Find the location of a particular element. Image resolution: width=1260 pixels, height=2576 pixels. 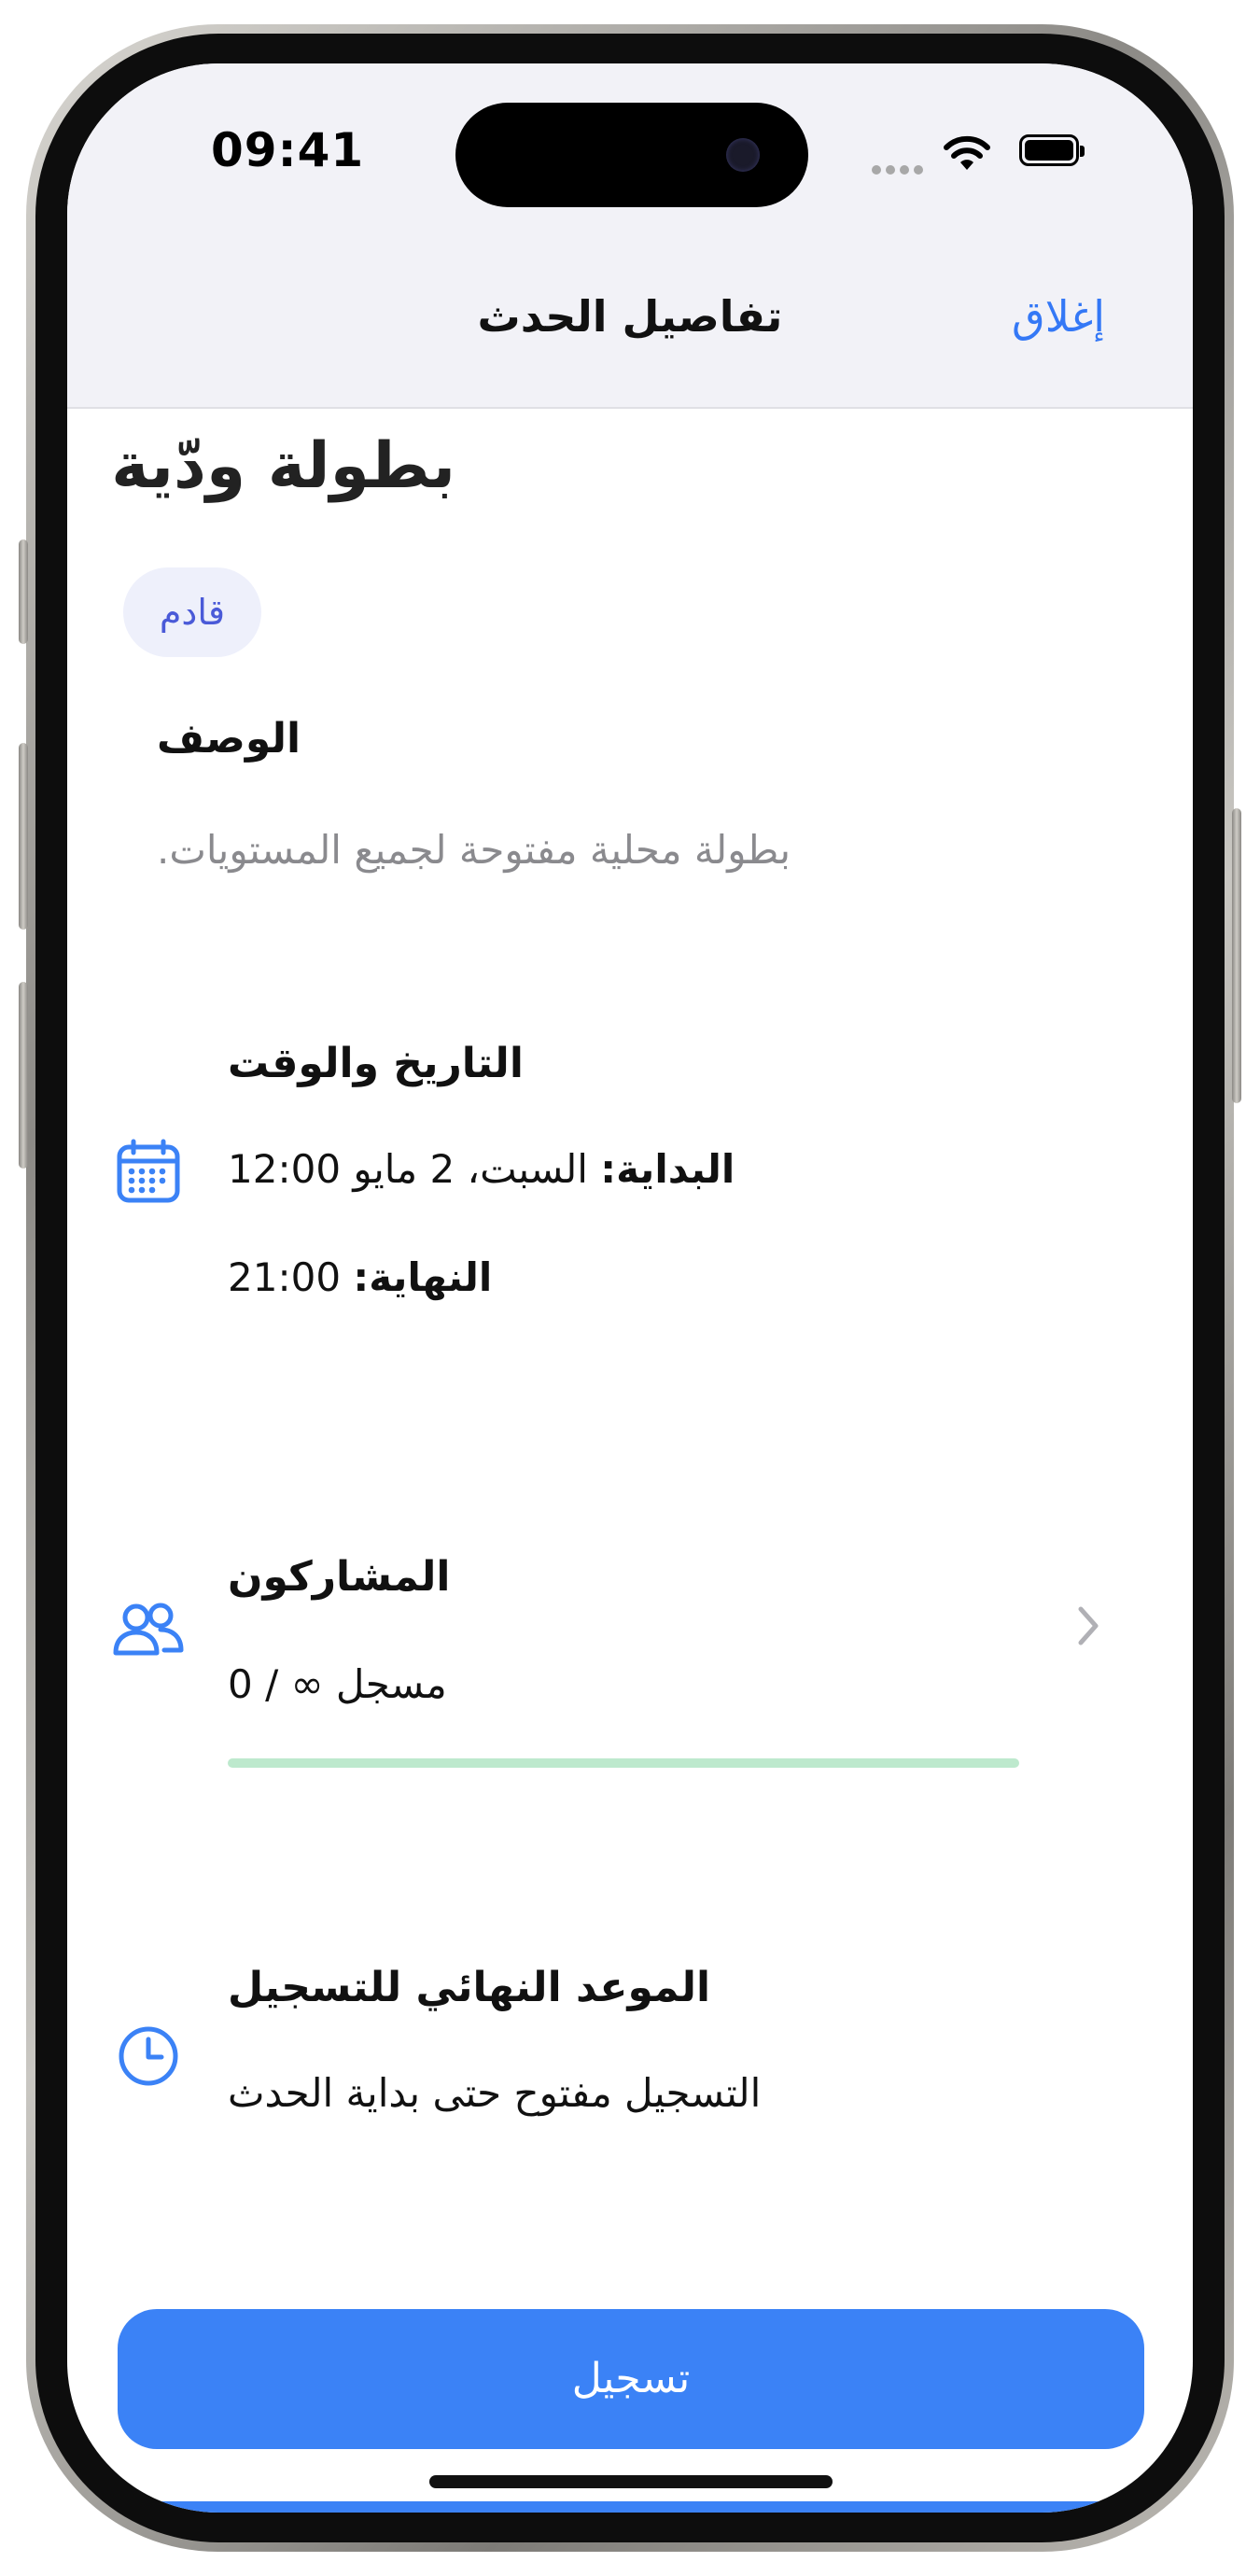

side-button is located at coordinates (1236, 955).